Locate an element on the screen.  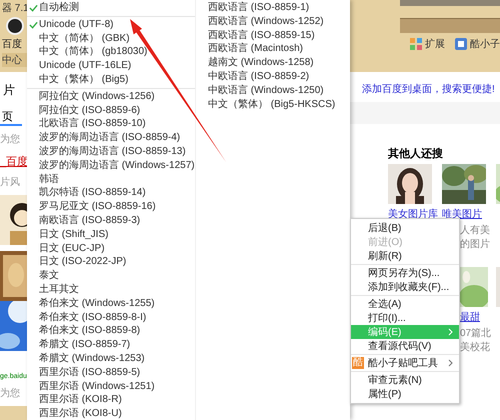
menu-item: 西里尔语 (Windows-1251) is located at coordinates (111, 387).